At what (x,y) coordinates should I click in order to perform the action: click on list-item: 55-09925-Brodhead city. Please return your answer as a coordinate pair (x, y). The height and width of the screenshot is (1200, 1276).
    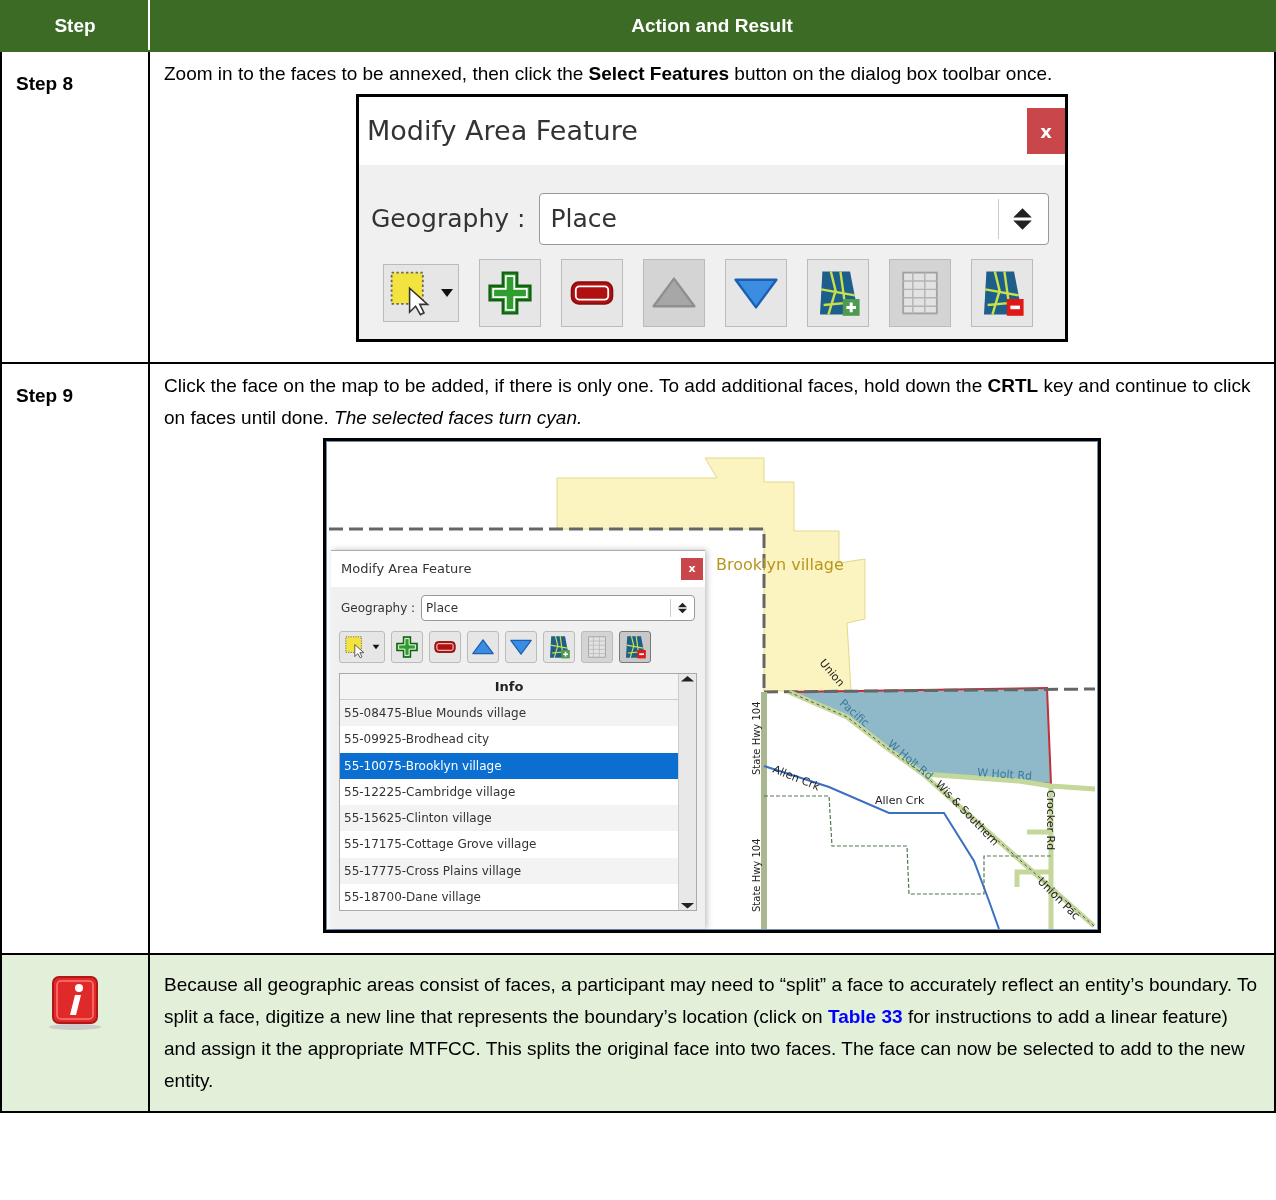
    Looking at the image, I should click on (509, 739).